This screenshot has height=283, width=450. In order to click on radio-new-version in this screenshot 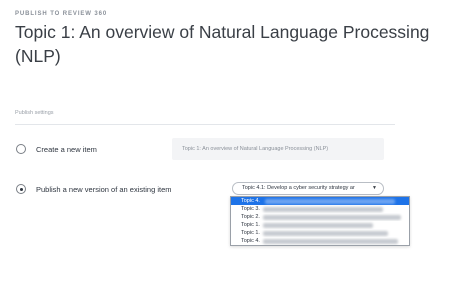, I will do `click(21, 189)`.